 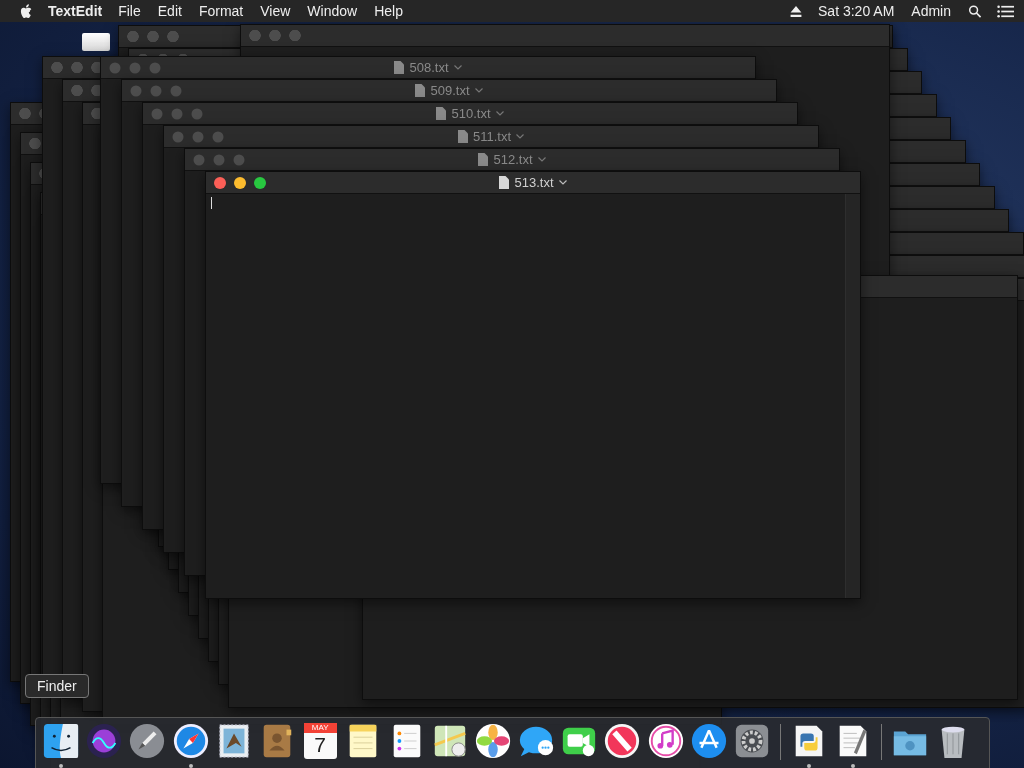 I want to click on window-title: 513.txt, so click(x=534, y=182).